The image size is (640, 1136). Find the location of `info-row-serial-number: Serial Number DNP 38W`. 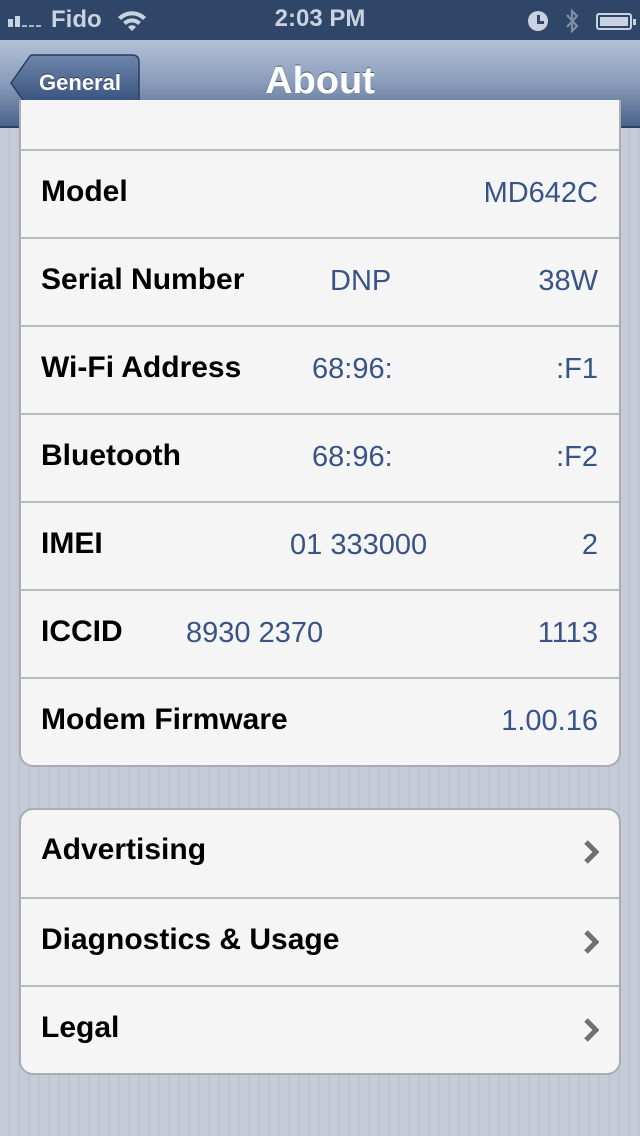

info-row-serial-number: Serial Number DNP 38W is located at coordinates (320, 281).